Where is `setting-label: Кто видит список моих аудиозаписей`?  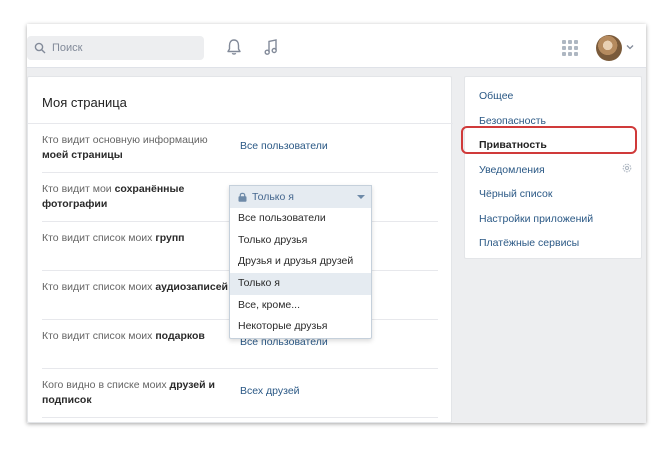 setting-label: Кто видит список моих аудиозаписей is located at coordinates (135, 287).